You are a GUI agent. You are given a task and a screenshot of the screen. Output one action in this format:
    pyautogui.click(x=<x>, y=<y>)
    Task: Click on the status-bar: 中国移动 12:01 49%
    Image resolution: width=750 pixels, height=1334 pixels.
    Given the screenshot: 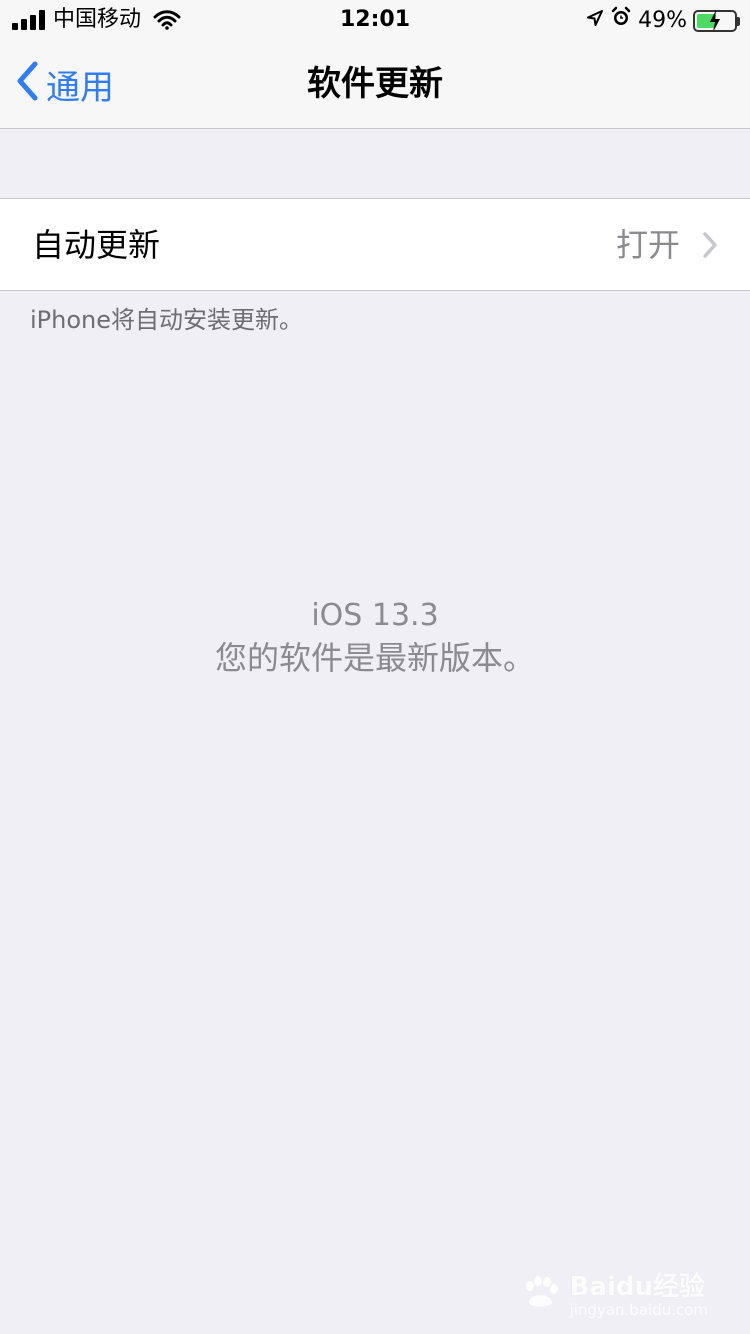 What is the action you would take?
    pyautogui.click(x=375, y=20)
    